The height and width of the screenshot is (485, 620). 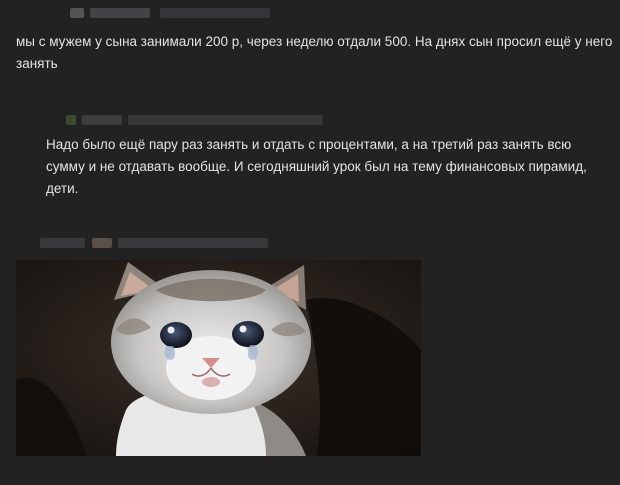 What do you see at coordinates (120, 13) in the screenshot?
I see `author-name-blur` at bounding box center [120, 13].